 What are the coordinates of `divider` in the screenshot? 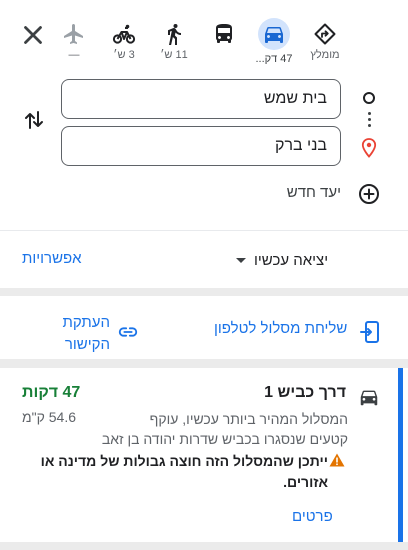 It's located at (204, 230).